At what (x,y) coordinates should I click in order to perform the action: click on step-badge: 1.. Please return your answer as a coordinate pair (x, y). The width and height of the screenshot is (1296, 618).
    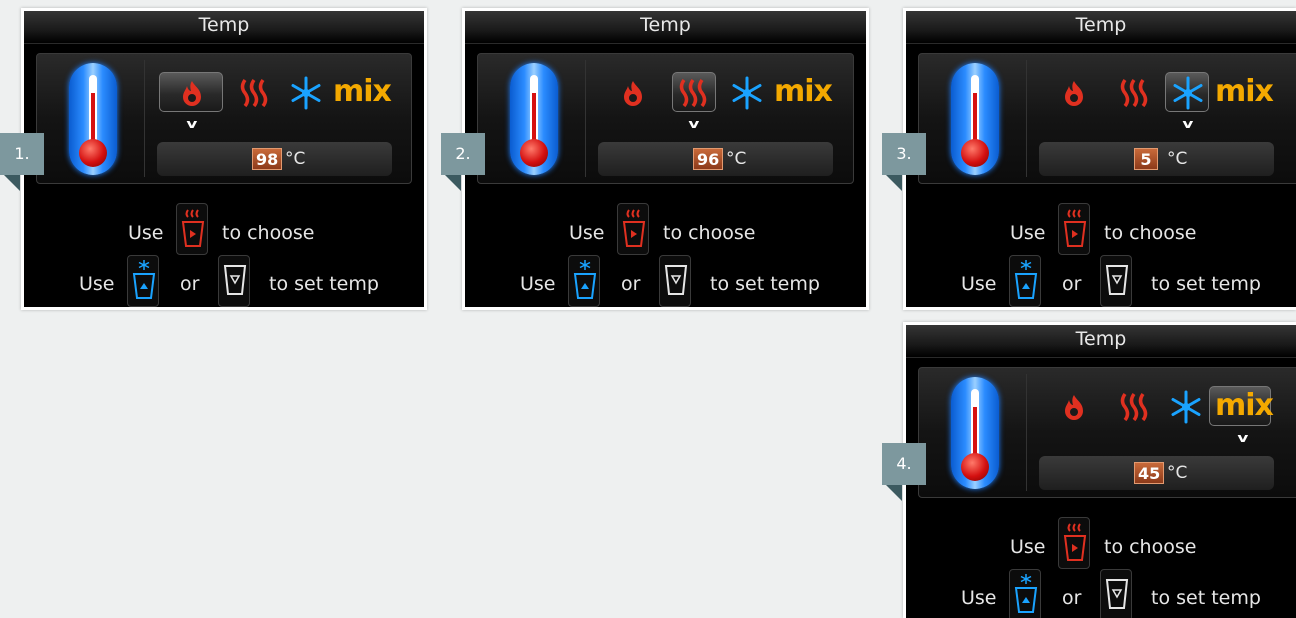
    Looking at the image, I should click on (22, 154).